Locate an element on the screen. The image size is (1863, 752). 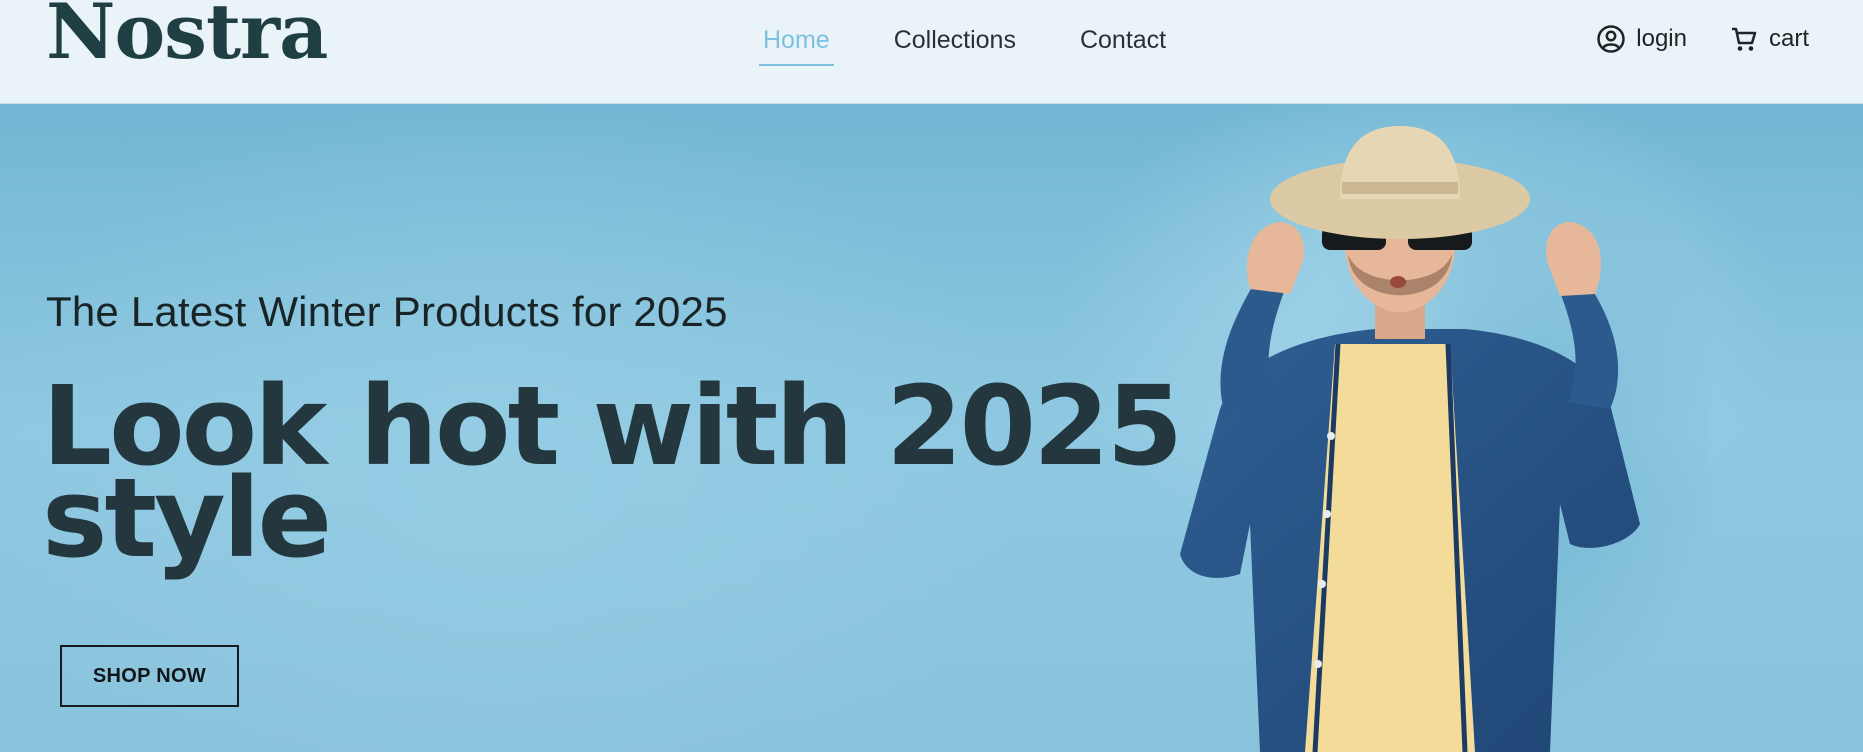
cart-button: cart is located at coordinates (1769, 39).